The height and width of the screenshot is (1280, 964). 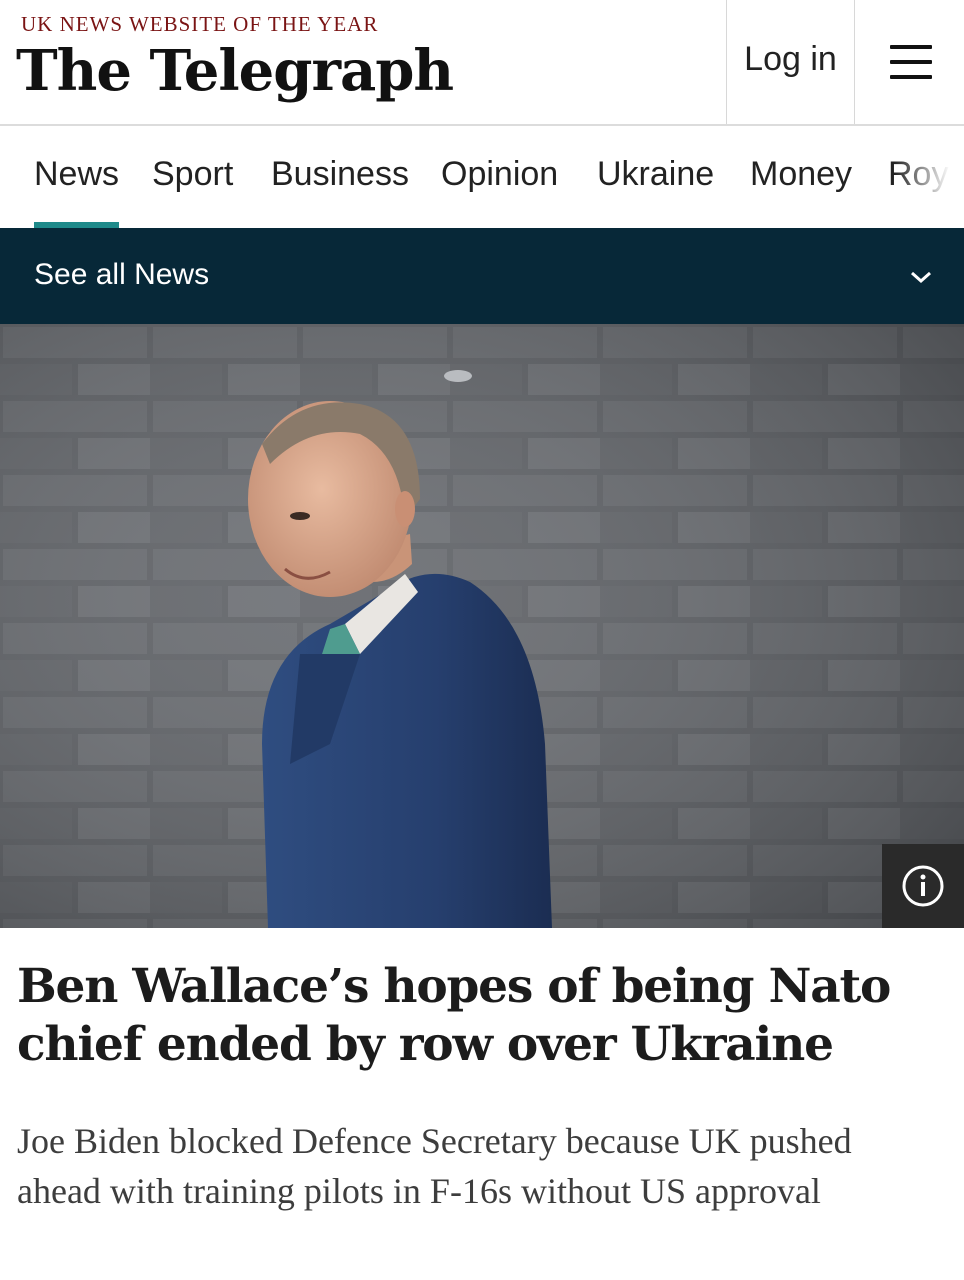 What do you see at coordinates (918, 177) in the screenshot?
I see `nav-item-royals: Roy` at bounding box center [918, 177].